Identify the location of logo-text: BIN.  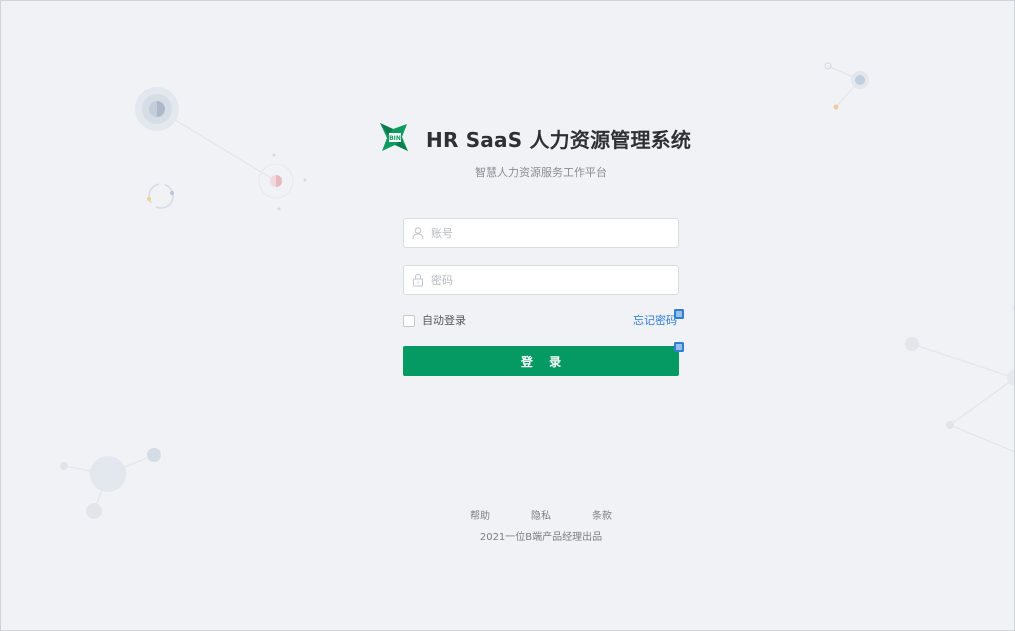
(395, 138).